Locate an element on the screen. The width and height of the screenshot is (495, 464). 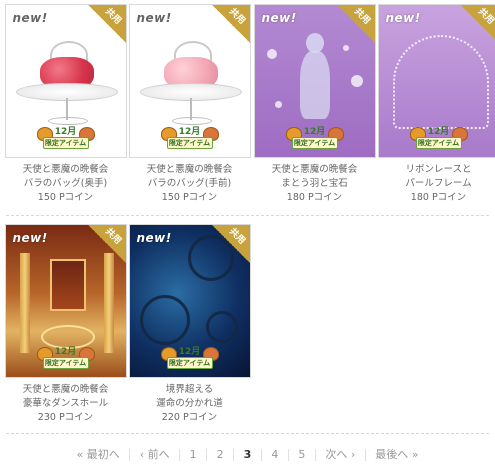
pagination-page-2: 2 is located at coordinates (220, 454).